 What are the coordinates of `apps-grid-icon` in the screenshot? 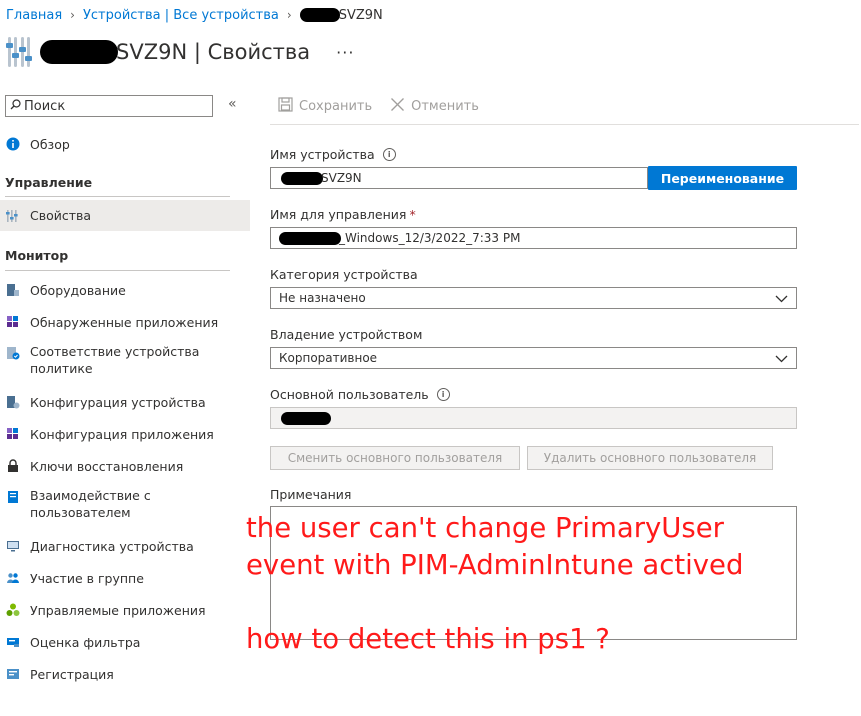 It's located at (13, 322).